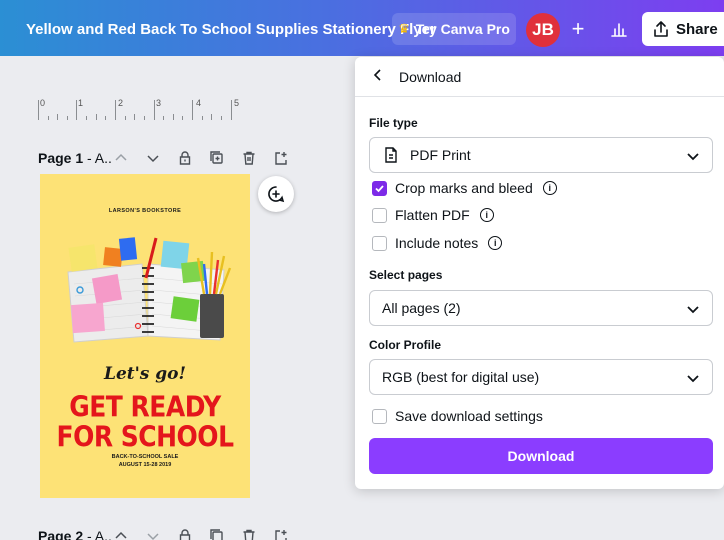 The height and width of the screenshot is (540, 724). What do you see at coordinates (81, 103) in the screenshot?
I see `ruler-label: 1` at bounding box center [81, 103].